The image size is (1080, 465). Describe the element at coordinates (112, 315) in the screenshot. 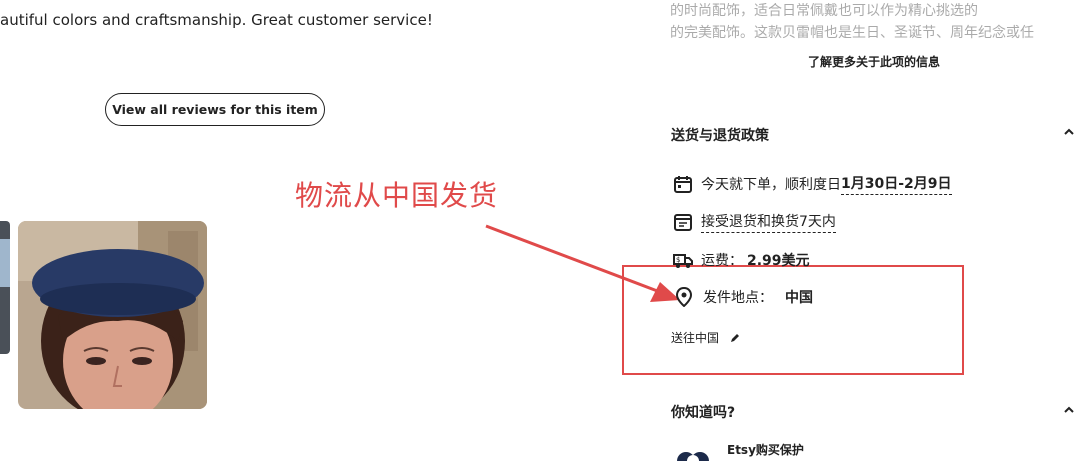

I see `review-photo` at that location.